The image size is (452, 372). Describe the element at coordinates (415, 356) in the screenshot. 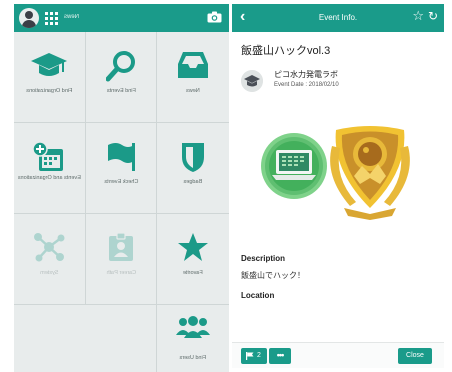

I see `close-button: Close` at that location.